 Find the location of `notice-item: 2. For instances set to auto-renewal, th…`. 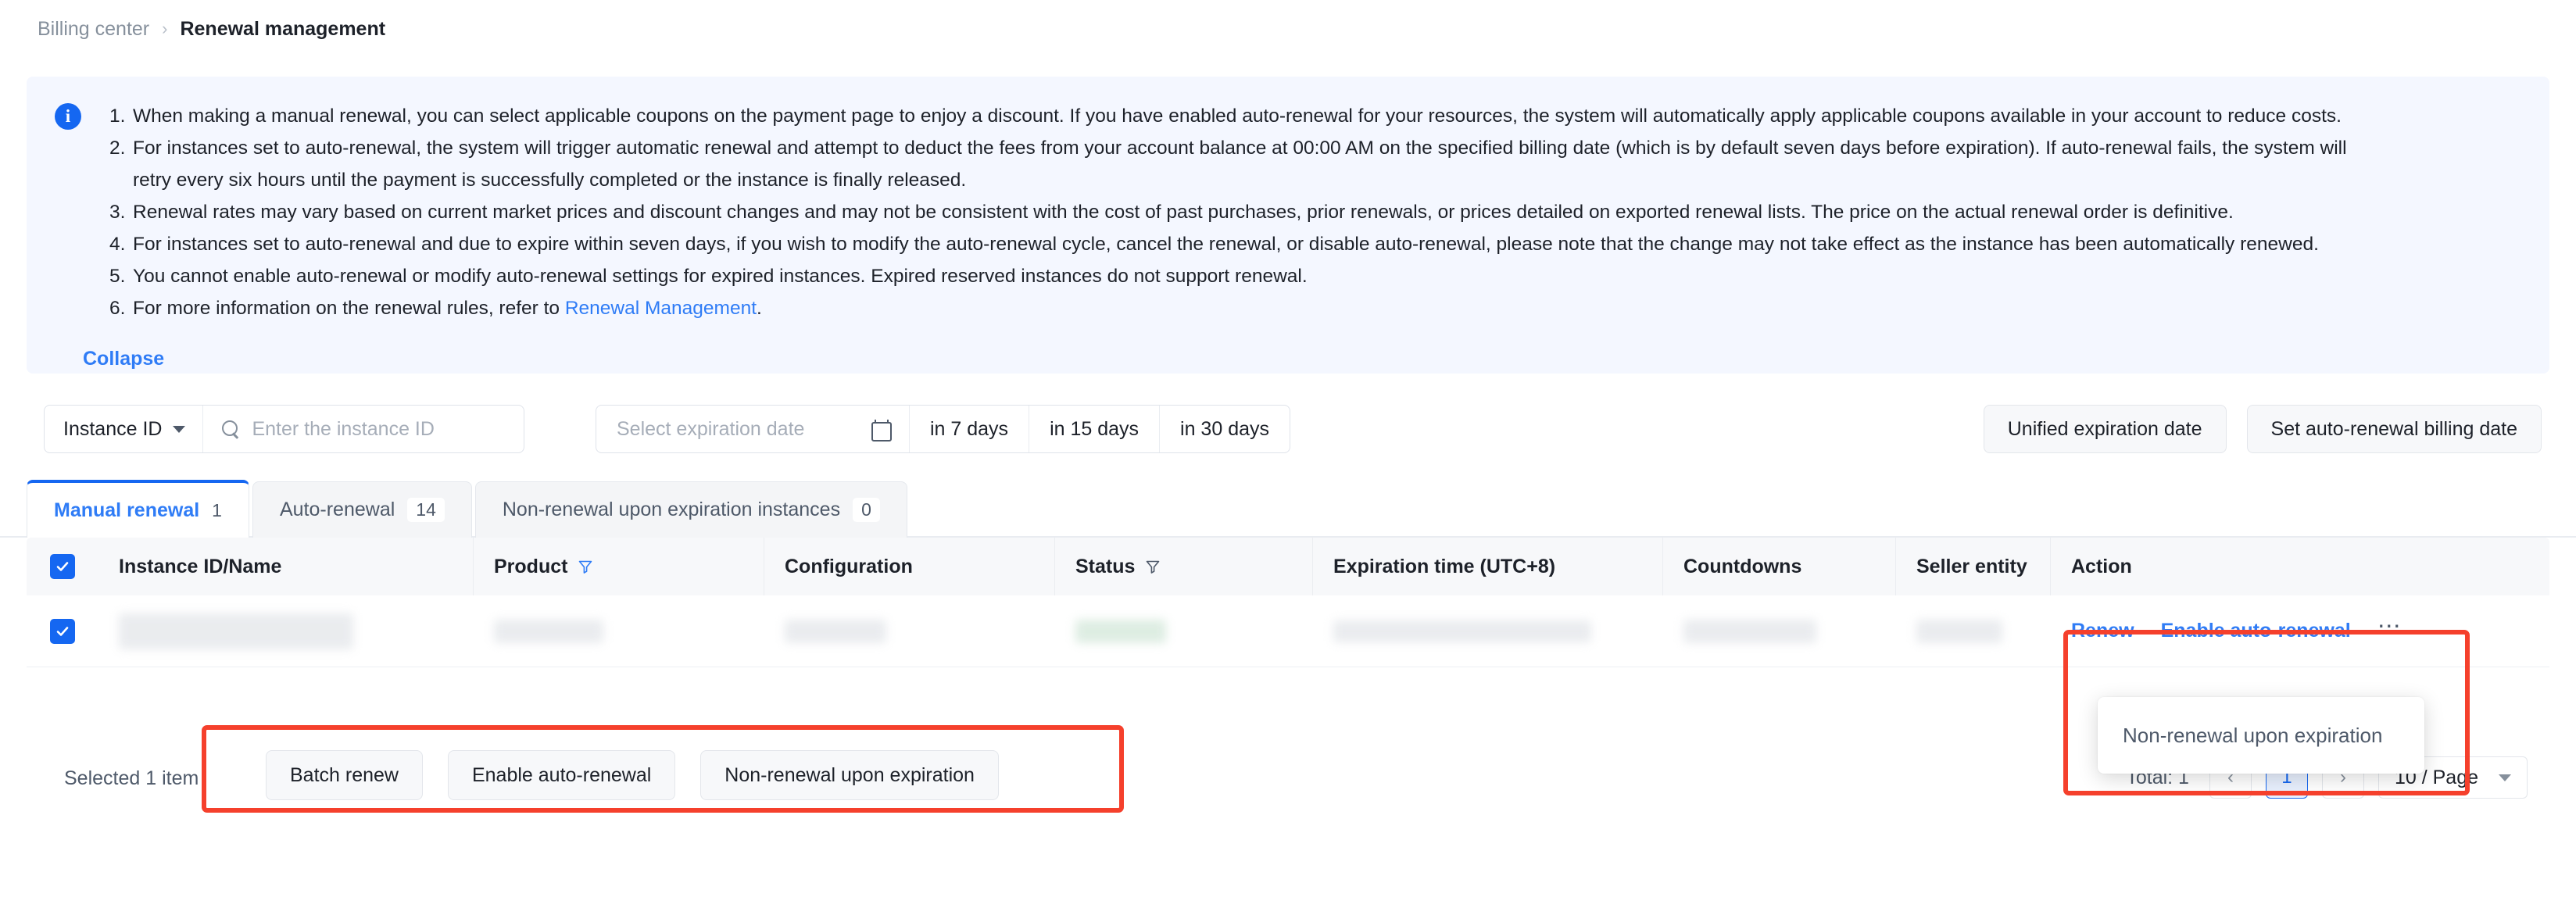

notice-item: 2. For instances set to auto-renewal, th… is located at coordinates (1228, 148).